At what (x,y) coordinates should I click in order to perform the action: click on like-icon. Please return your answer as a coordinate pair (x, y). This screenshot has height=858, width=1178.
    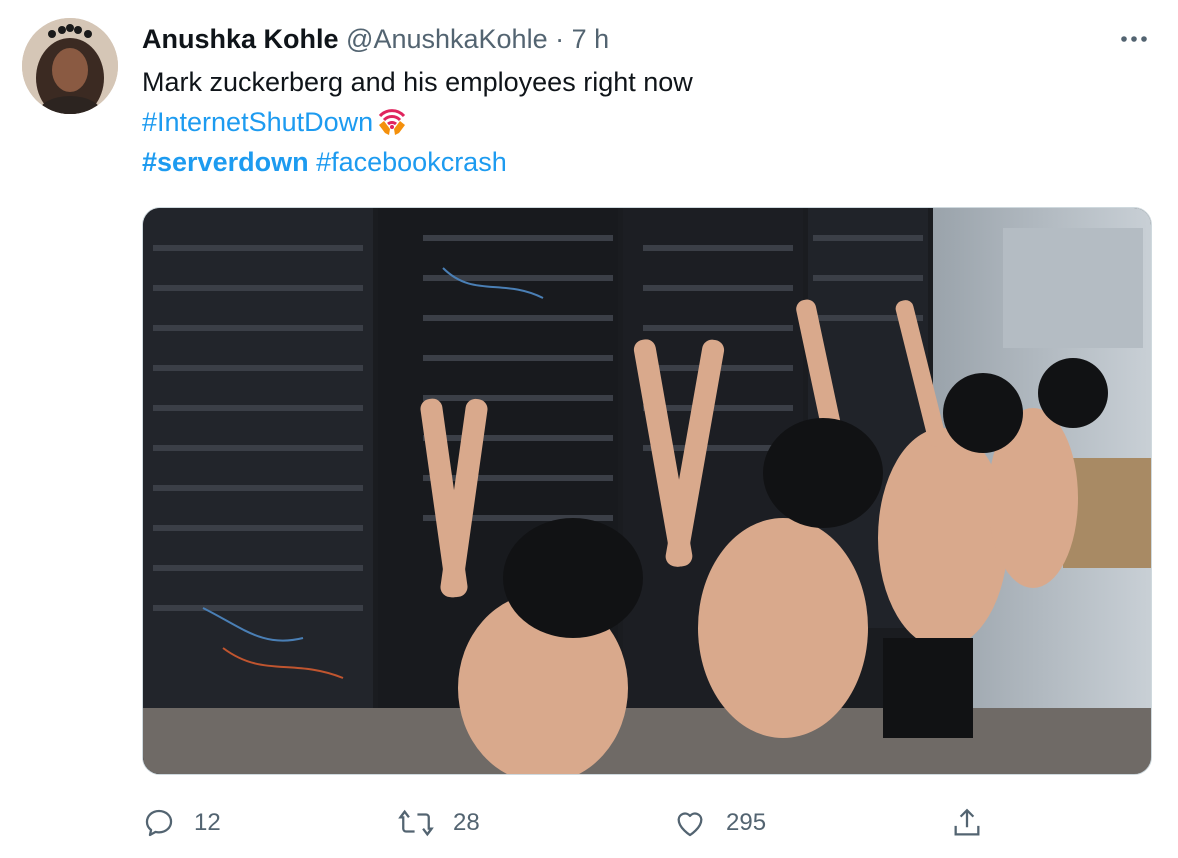
    Looking at the image, I should click on (690, 823).